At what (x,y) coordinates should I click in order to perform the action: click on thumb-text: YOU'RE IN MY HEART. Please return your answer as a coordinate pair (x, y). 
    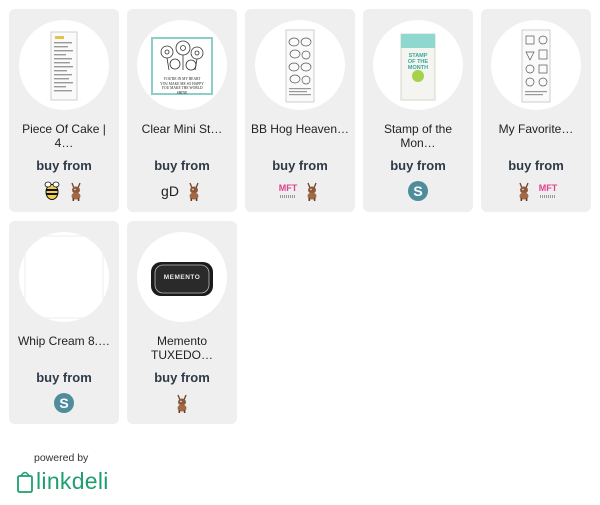
    Looking at the image, I should click on (182, 79).